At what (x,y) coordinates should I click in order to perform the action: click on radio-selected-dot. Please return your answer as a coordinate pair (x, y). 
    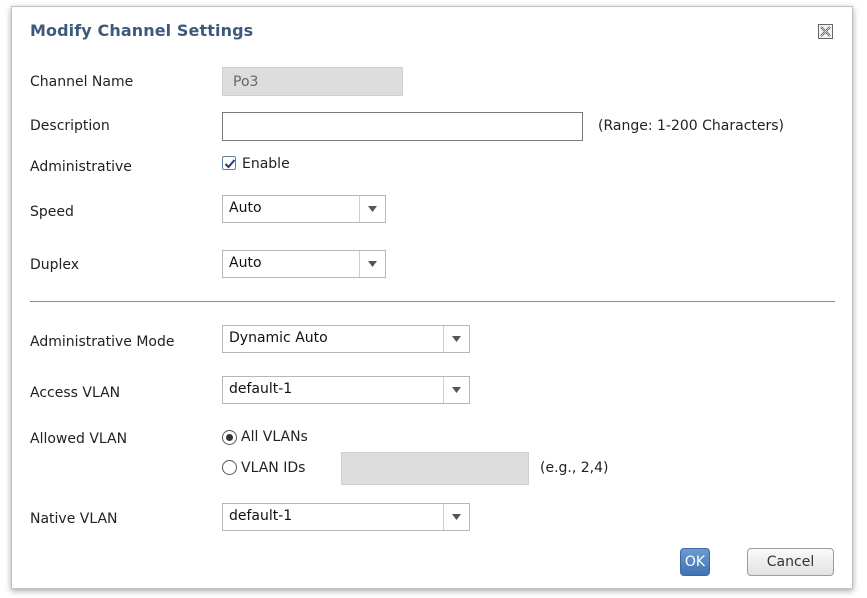
    Looking at the image, I should click on (229, 437).